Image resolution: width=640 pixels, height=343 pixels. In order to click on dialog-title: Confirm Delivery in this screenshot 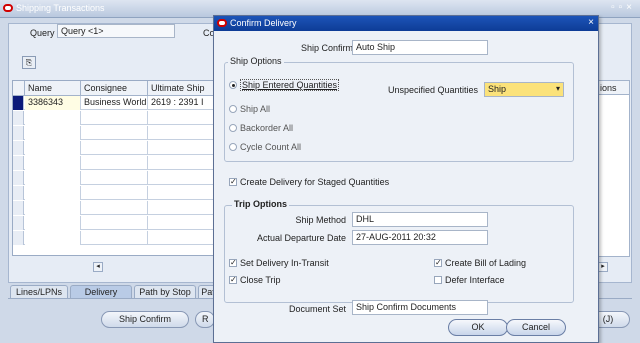, I will do `click(263, 23)`.